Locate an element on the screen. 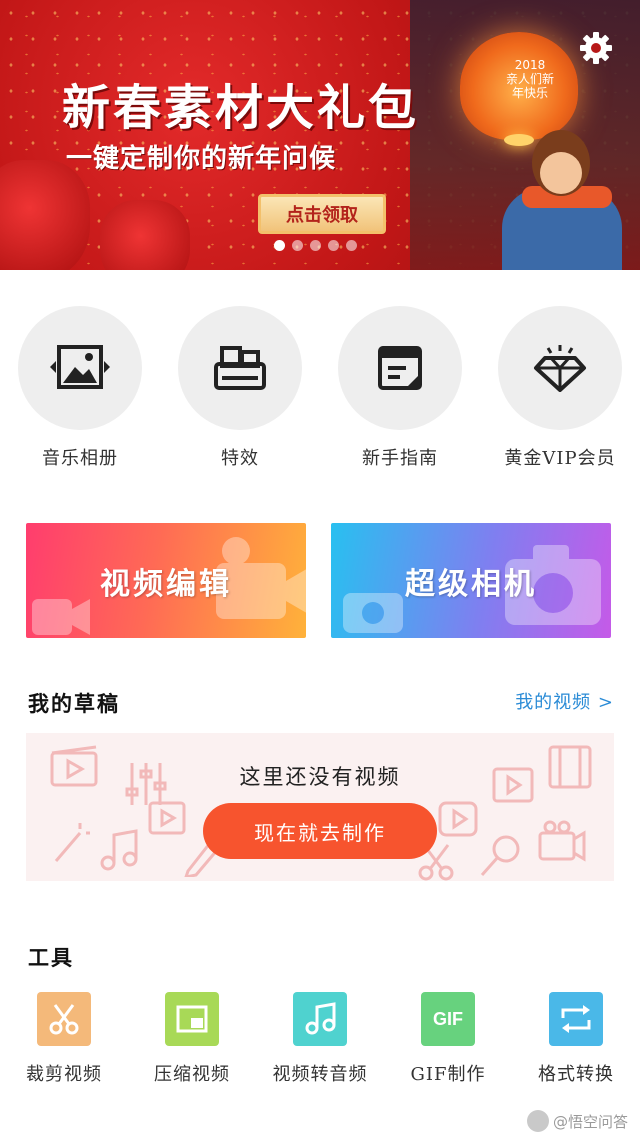  banner-page-indicator is located at coordinates (315, 245).